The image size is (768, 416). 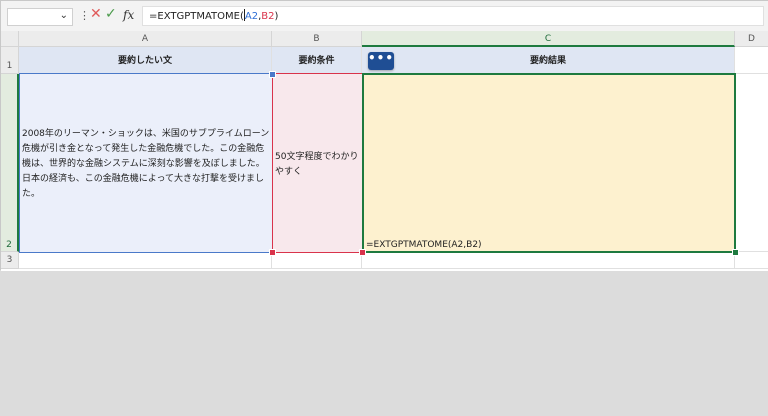 What do you see at coordinates (111, 14) in the screenshot?
I see `enter-check-icon: ✓` at bounding box center [111, 14].